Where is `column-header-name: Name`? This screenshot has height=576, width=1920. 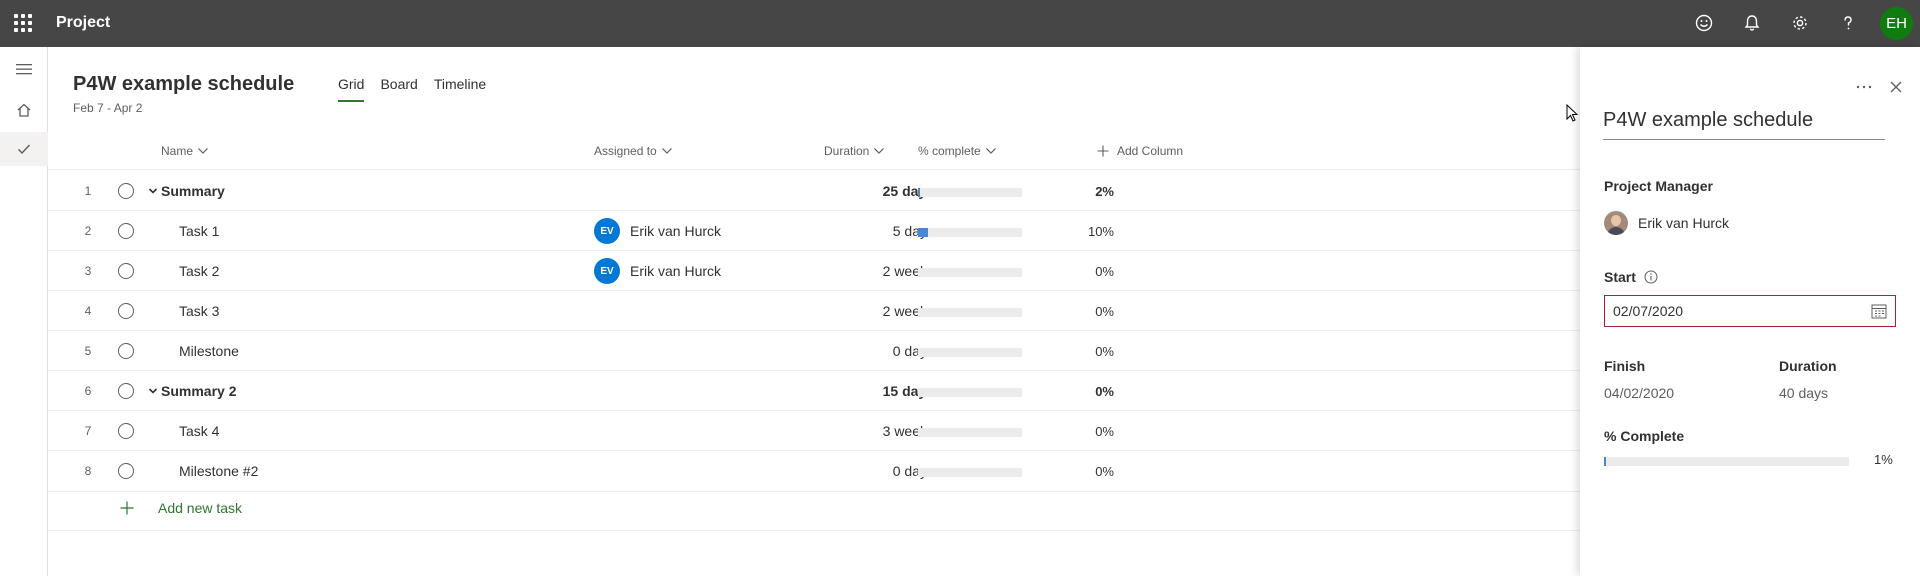
column-header-name: Name is located at coordinates (185, 151).